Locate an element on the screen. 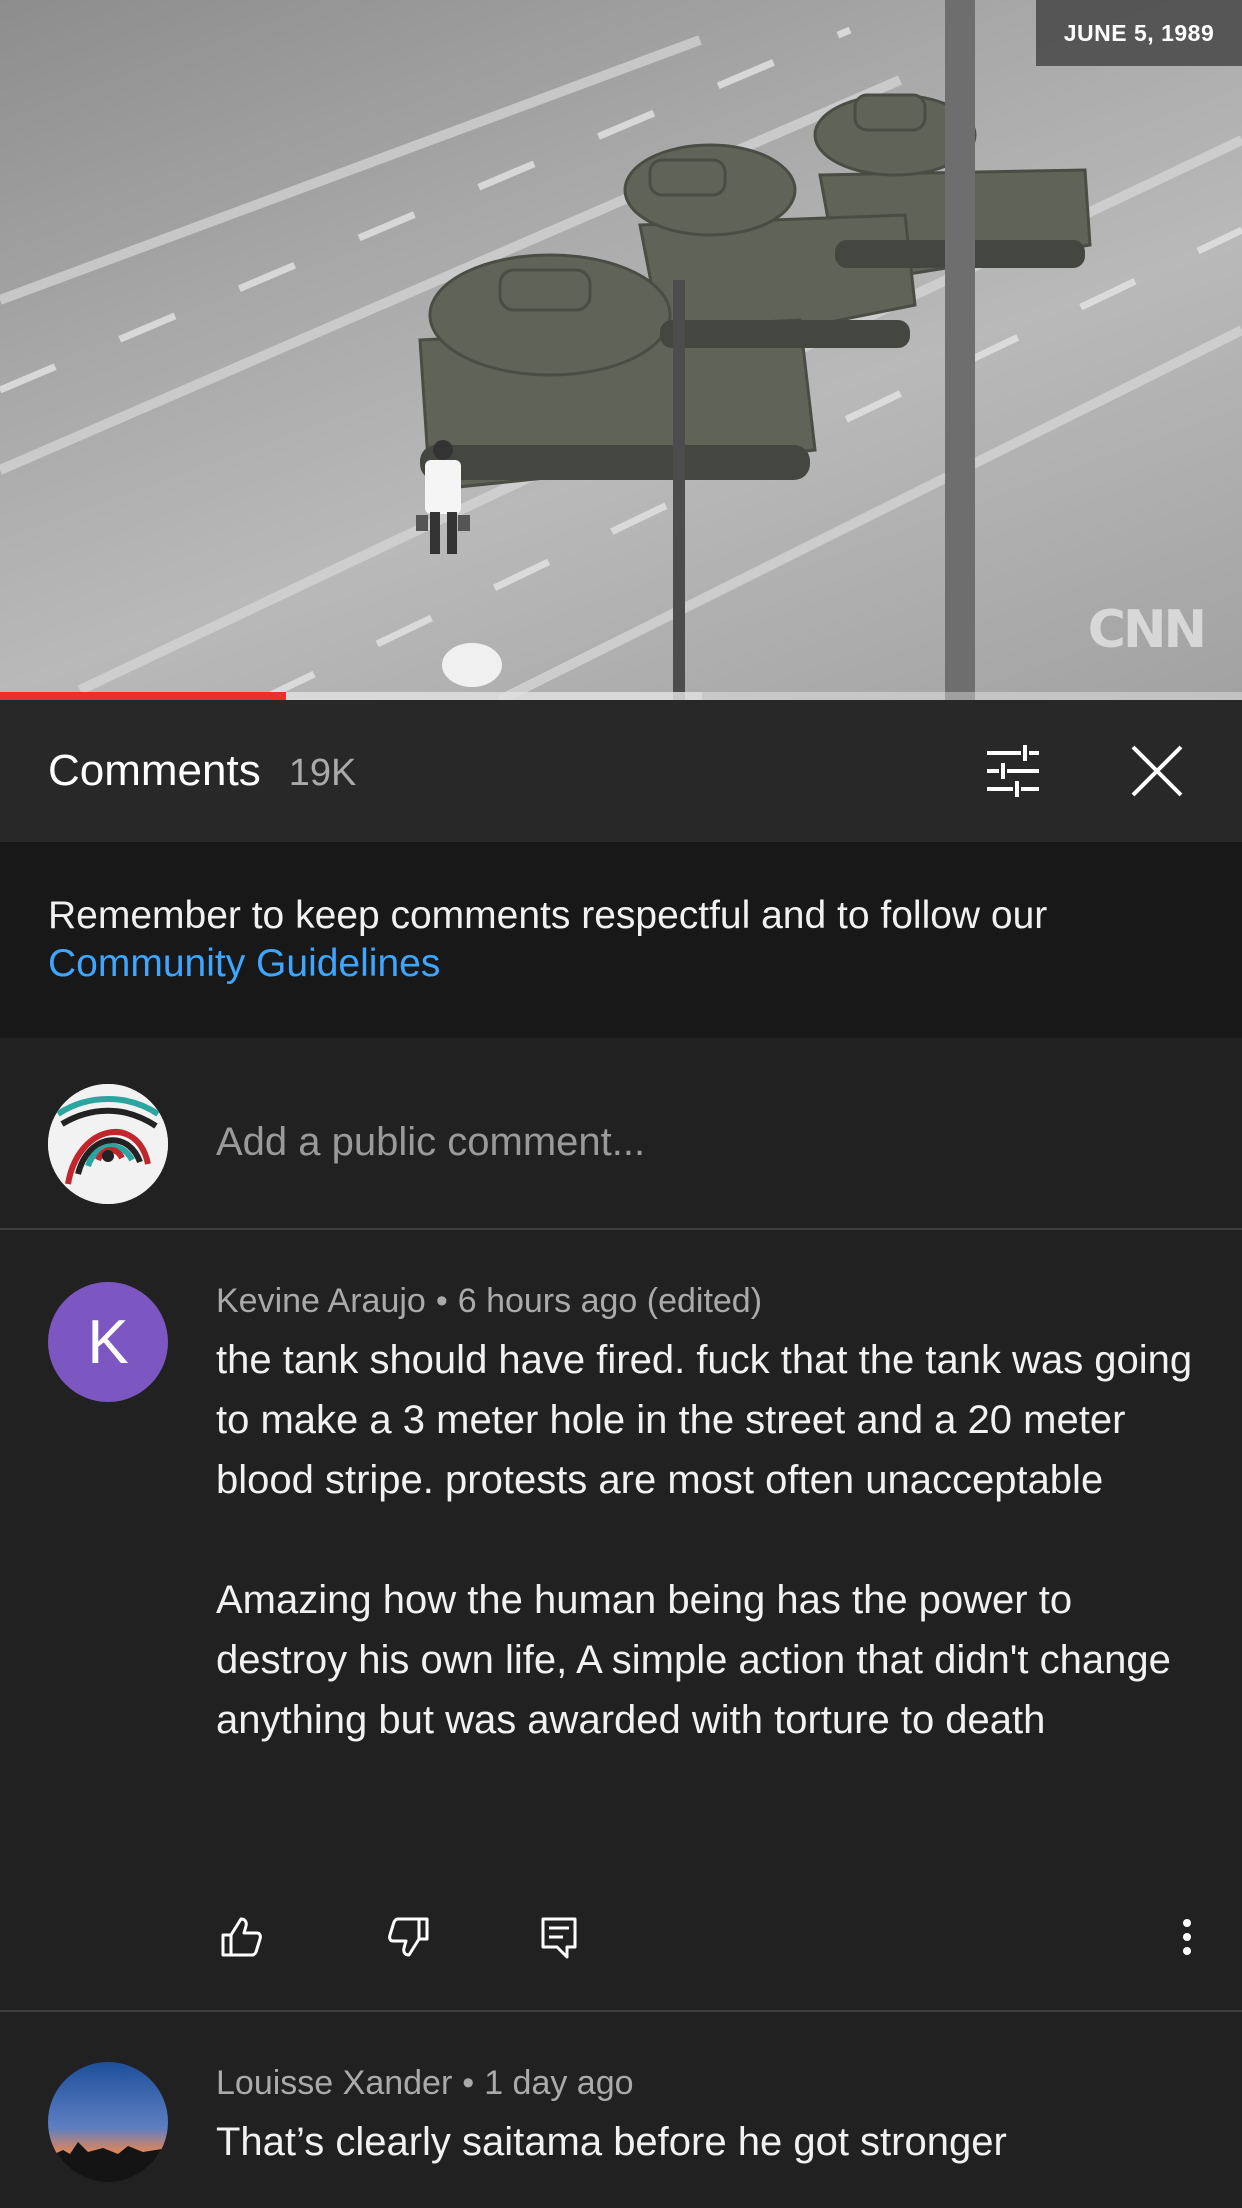  dislike-button is located at coordinates (409, 1937).